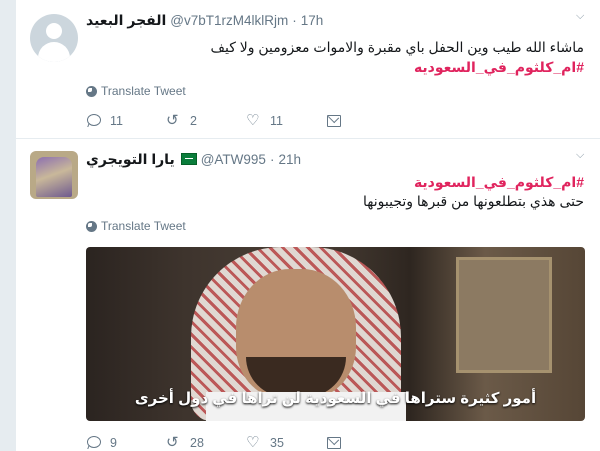 The width and height of the screenshot is (600, 451). Describe the element at coordinates (126, 20) in the screenshot. I see `tweet-fullname: الفجر البعيد` at that location.